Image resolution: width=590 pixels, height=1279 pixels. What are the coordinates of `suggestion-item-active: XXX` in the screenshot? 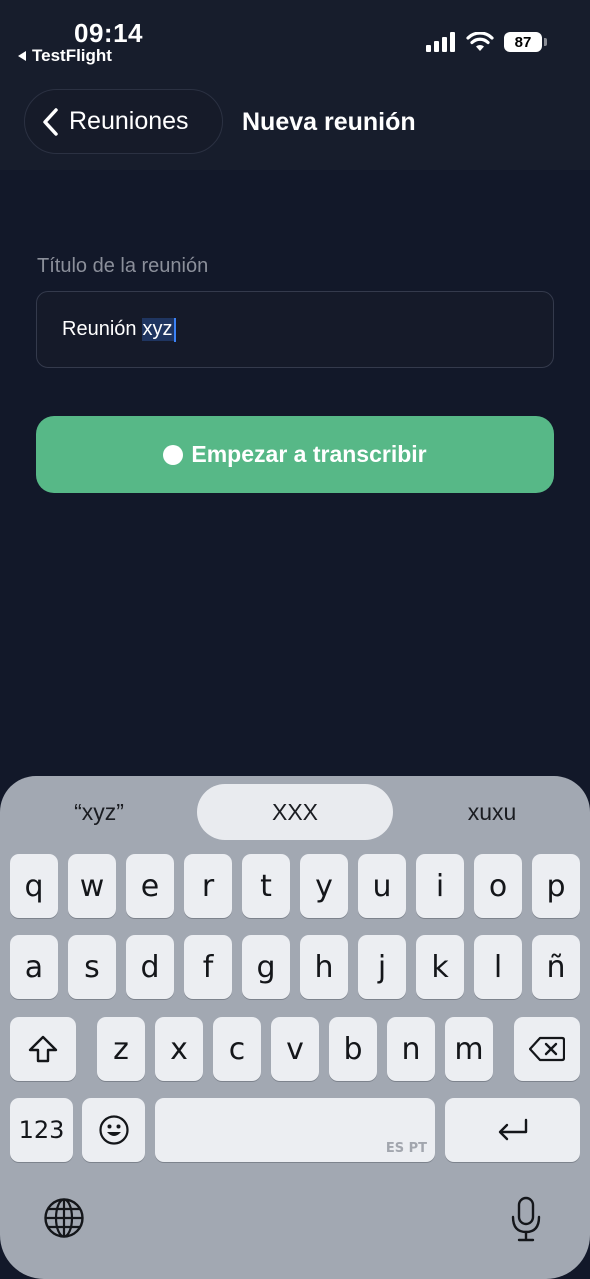 It's located at (295, 812).